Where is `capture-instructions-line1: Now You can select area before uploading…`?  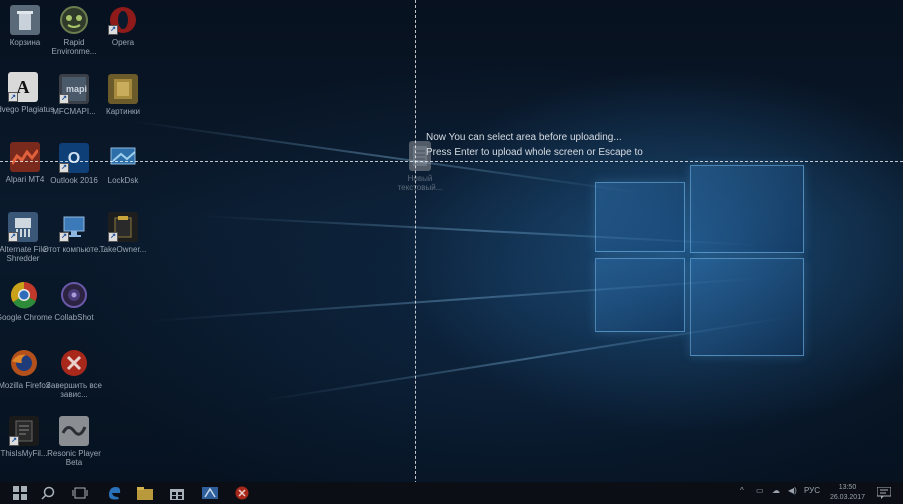 capture-instructions-line1: Now You can select area before uploading… is located at coordinates (524, 137).